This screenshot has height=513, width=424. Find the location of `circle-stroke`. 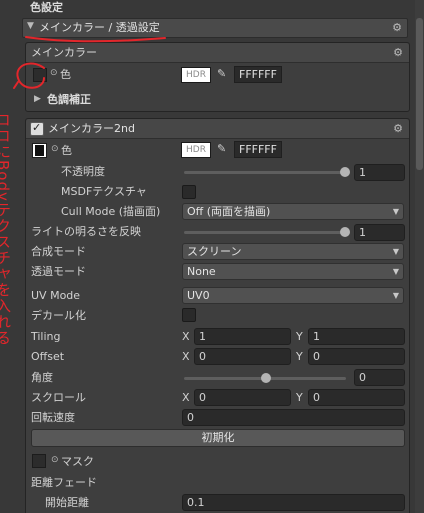

circle-stroke is located at coordinates (30, 75).